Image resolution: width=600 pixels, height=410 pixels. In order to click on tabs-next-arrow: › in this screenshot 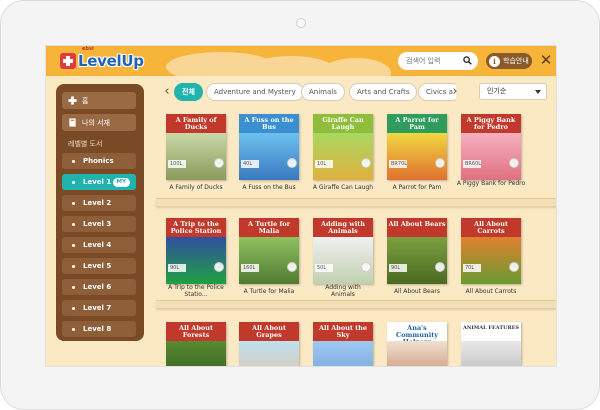, I will do `click(455, 92)`.